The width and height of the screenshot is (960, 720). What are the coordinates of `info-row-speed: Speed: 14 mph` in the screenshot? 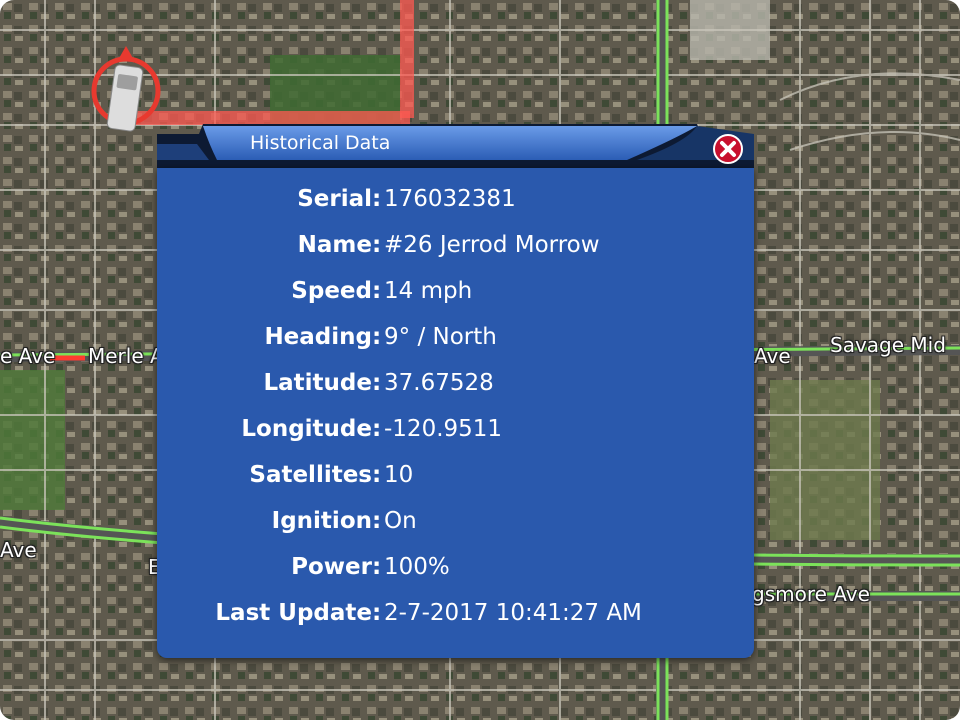 It's located at (382, 291).